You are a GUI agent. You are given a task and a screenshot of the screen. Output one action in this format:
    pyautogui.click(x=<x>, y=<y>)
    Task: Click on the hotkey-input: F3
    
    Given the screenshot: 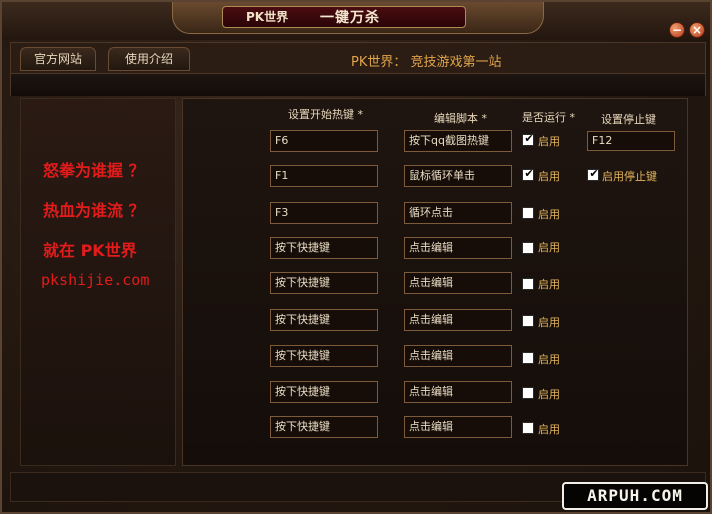 What is the action you would take?
    pyautogui.click(x=324, y=213)
    